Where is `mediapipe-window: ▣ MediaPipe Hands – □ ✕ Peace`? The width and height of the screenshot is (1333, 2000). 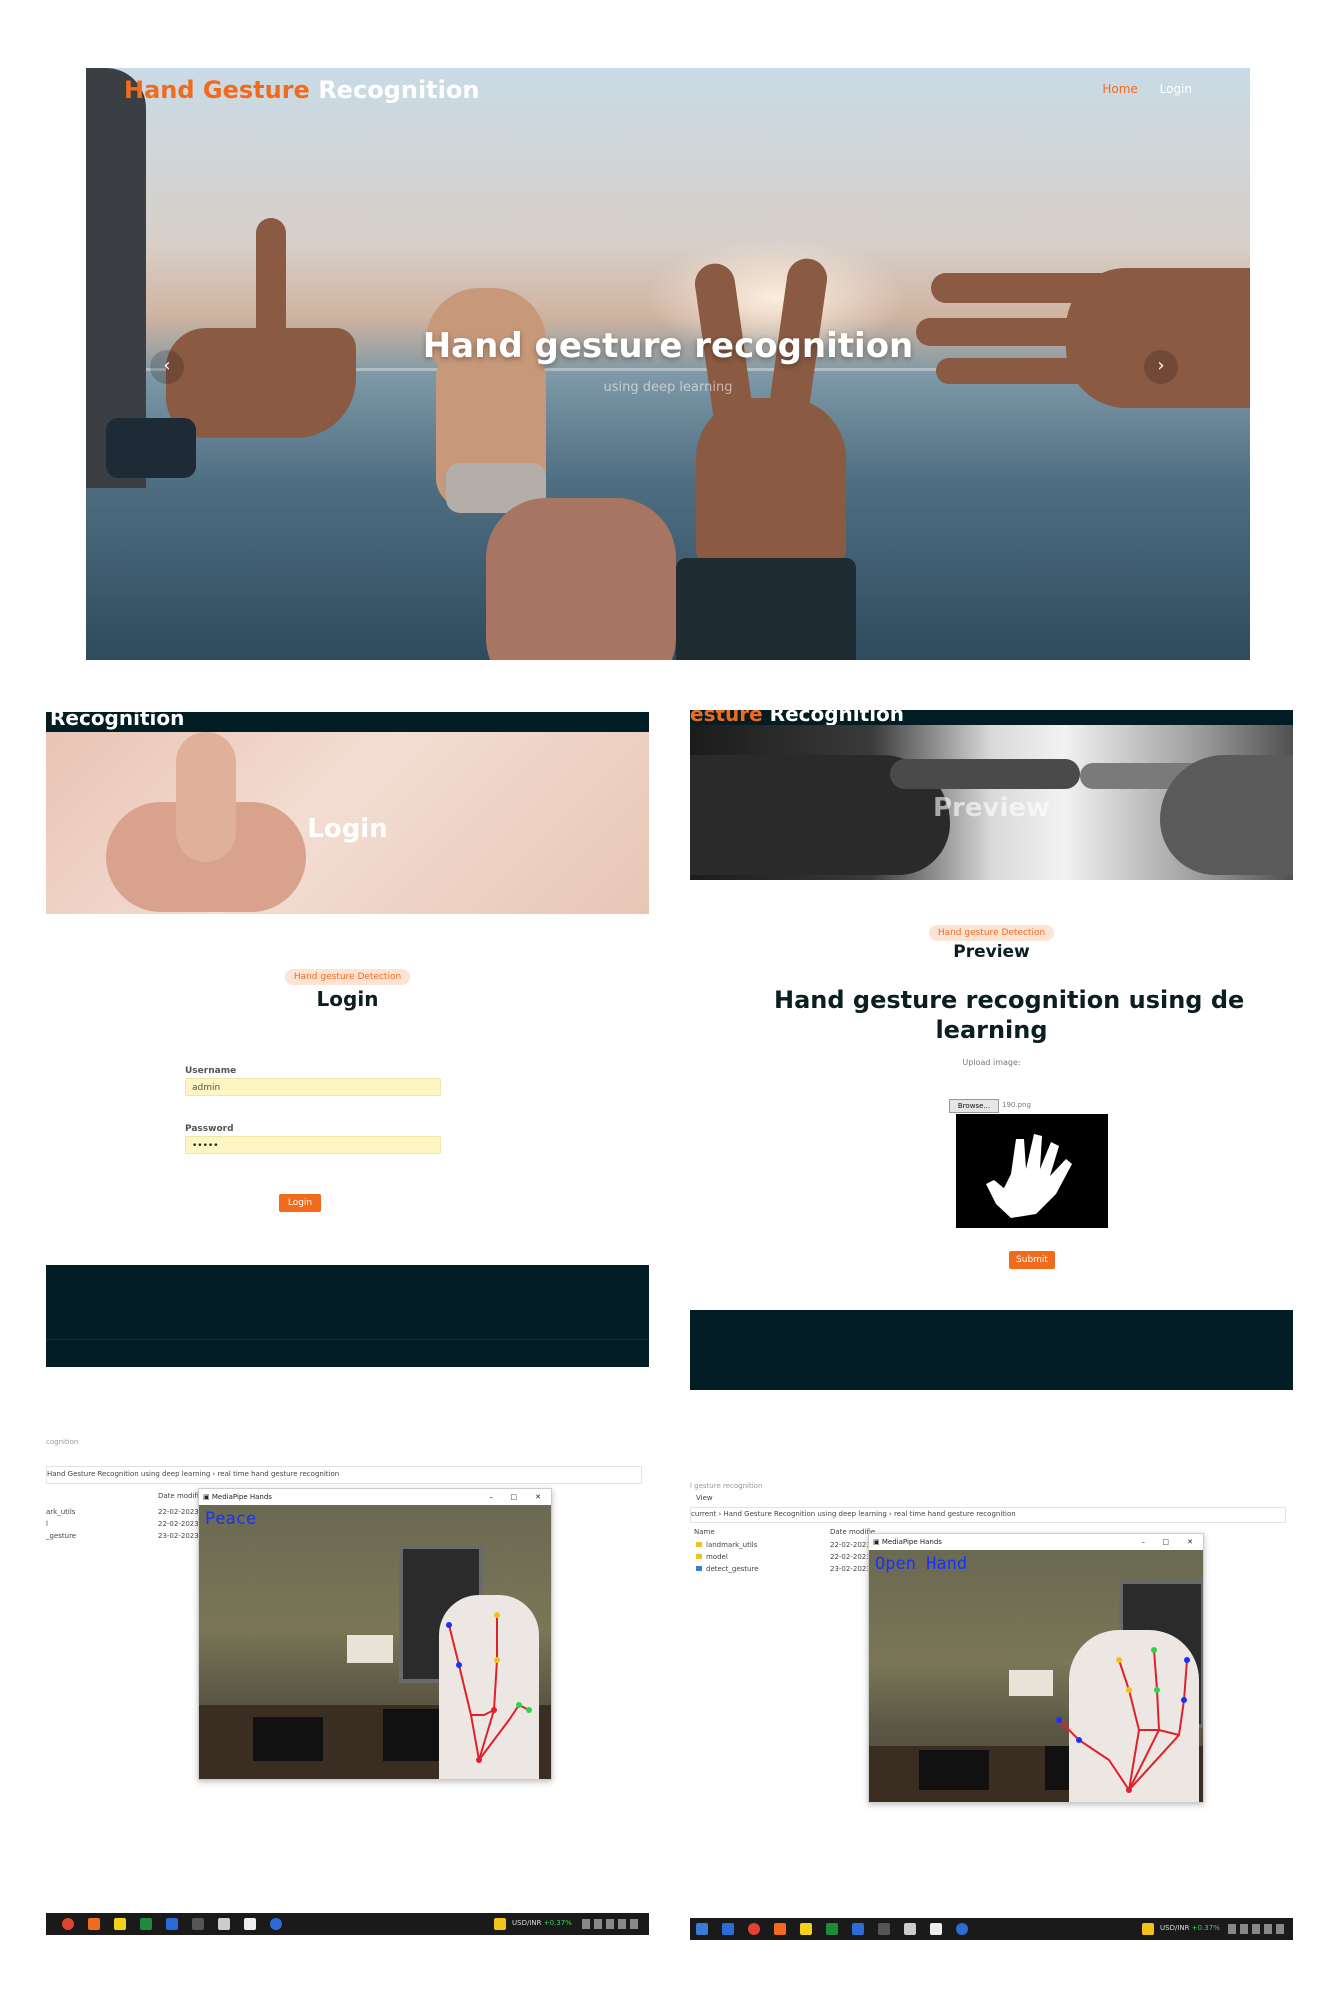 mediapipe-window: ▣ MediaPipe Hands – □ ✕ Peace is located at coordinates (375, 1634).